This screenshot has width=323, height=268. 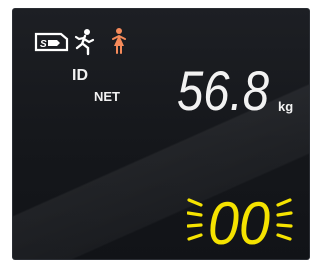 What do you see at coordinates (286, 106) in the screenshot?
I see `weight-unit: kg` at bounding box center [286, 106].